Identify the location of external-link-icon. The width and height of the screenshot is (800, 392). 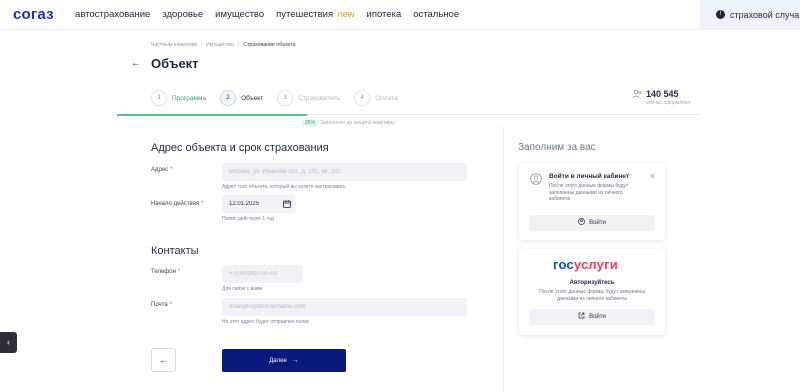
(581, 315).